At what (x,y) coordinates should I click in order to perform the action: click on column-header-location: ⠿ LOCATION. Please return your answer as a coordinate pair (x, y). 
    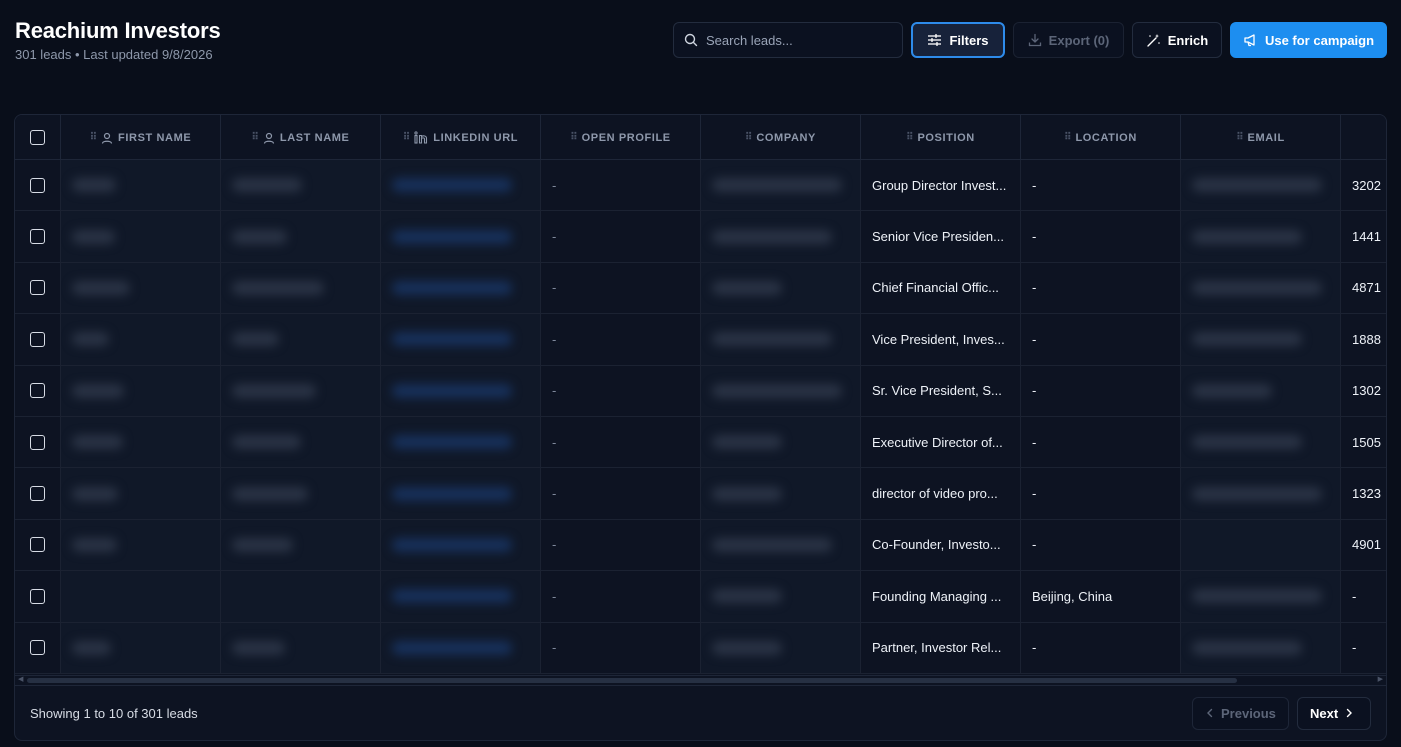
    Looking at the image, I should click on (1101, 137).